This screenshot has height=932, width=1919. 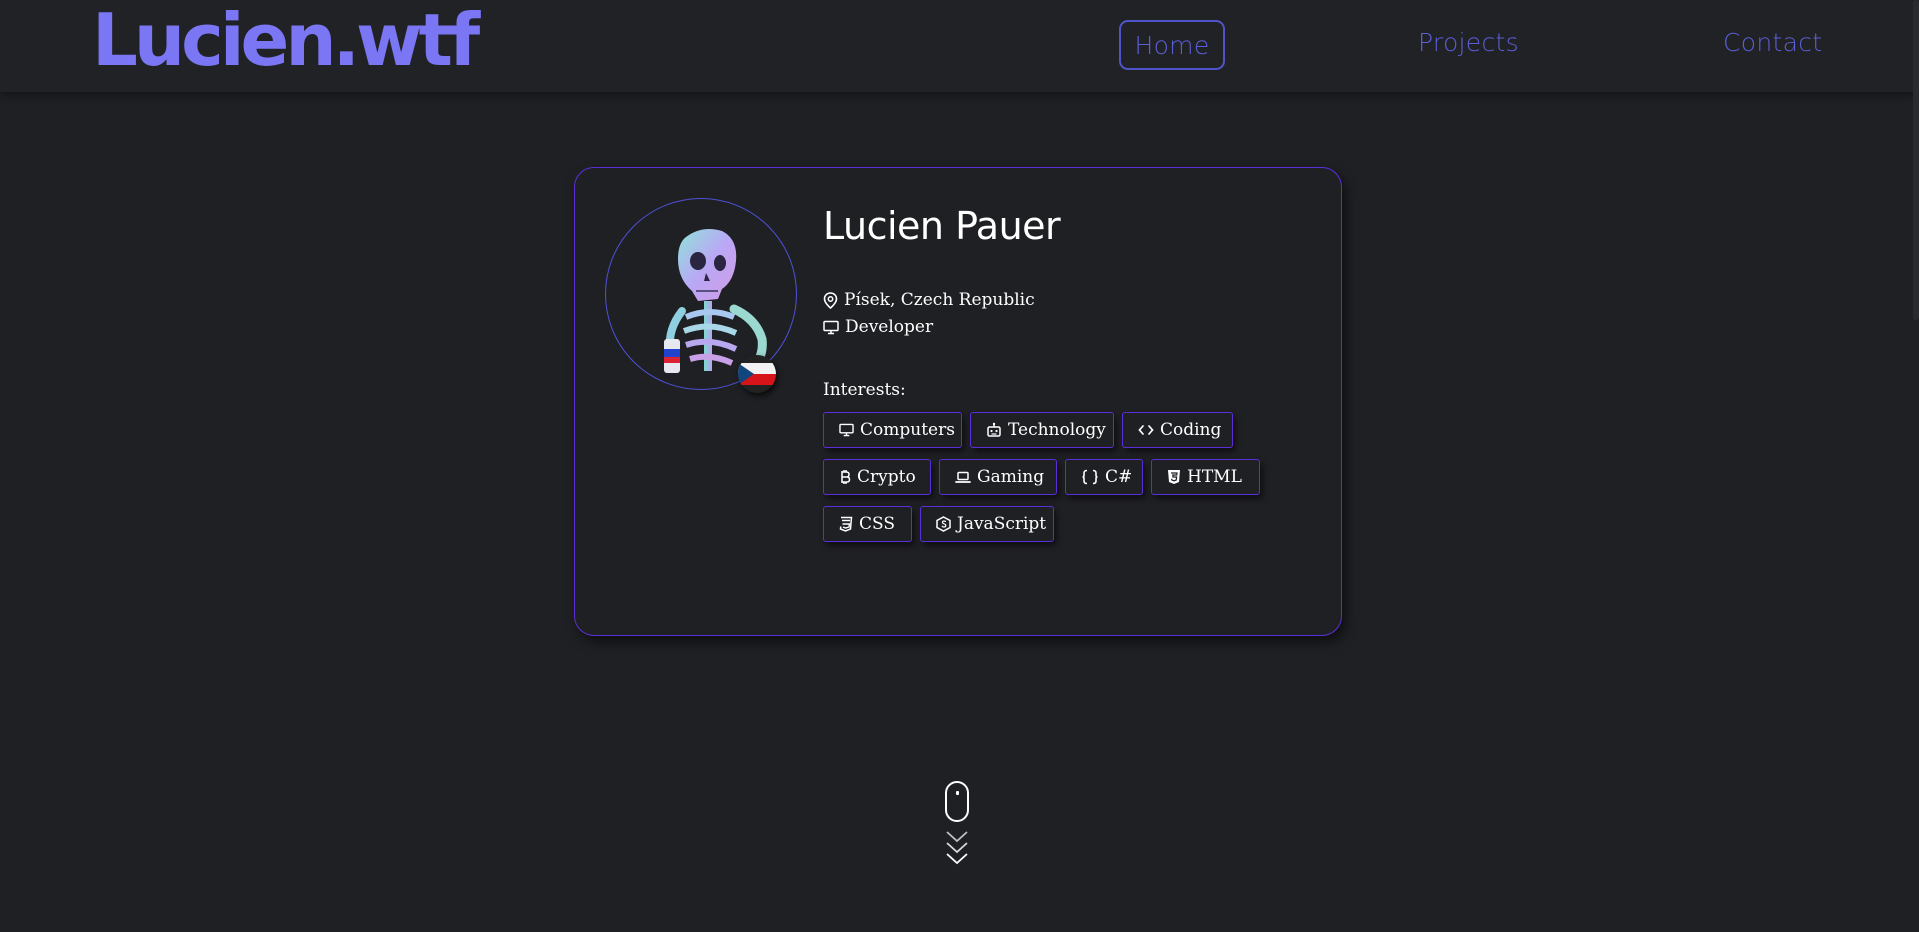 I want to click on braces-icon, so click(x=1090, y=477).